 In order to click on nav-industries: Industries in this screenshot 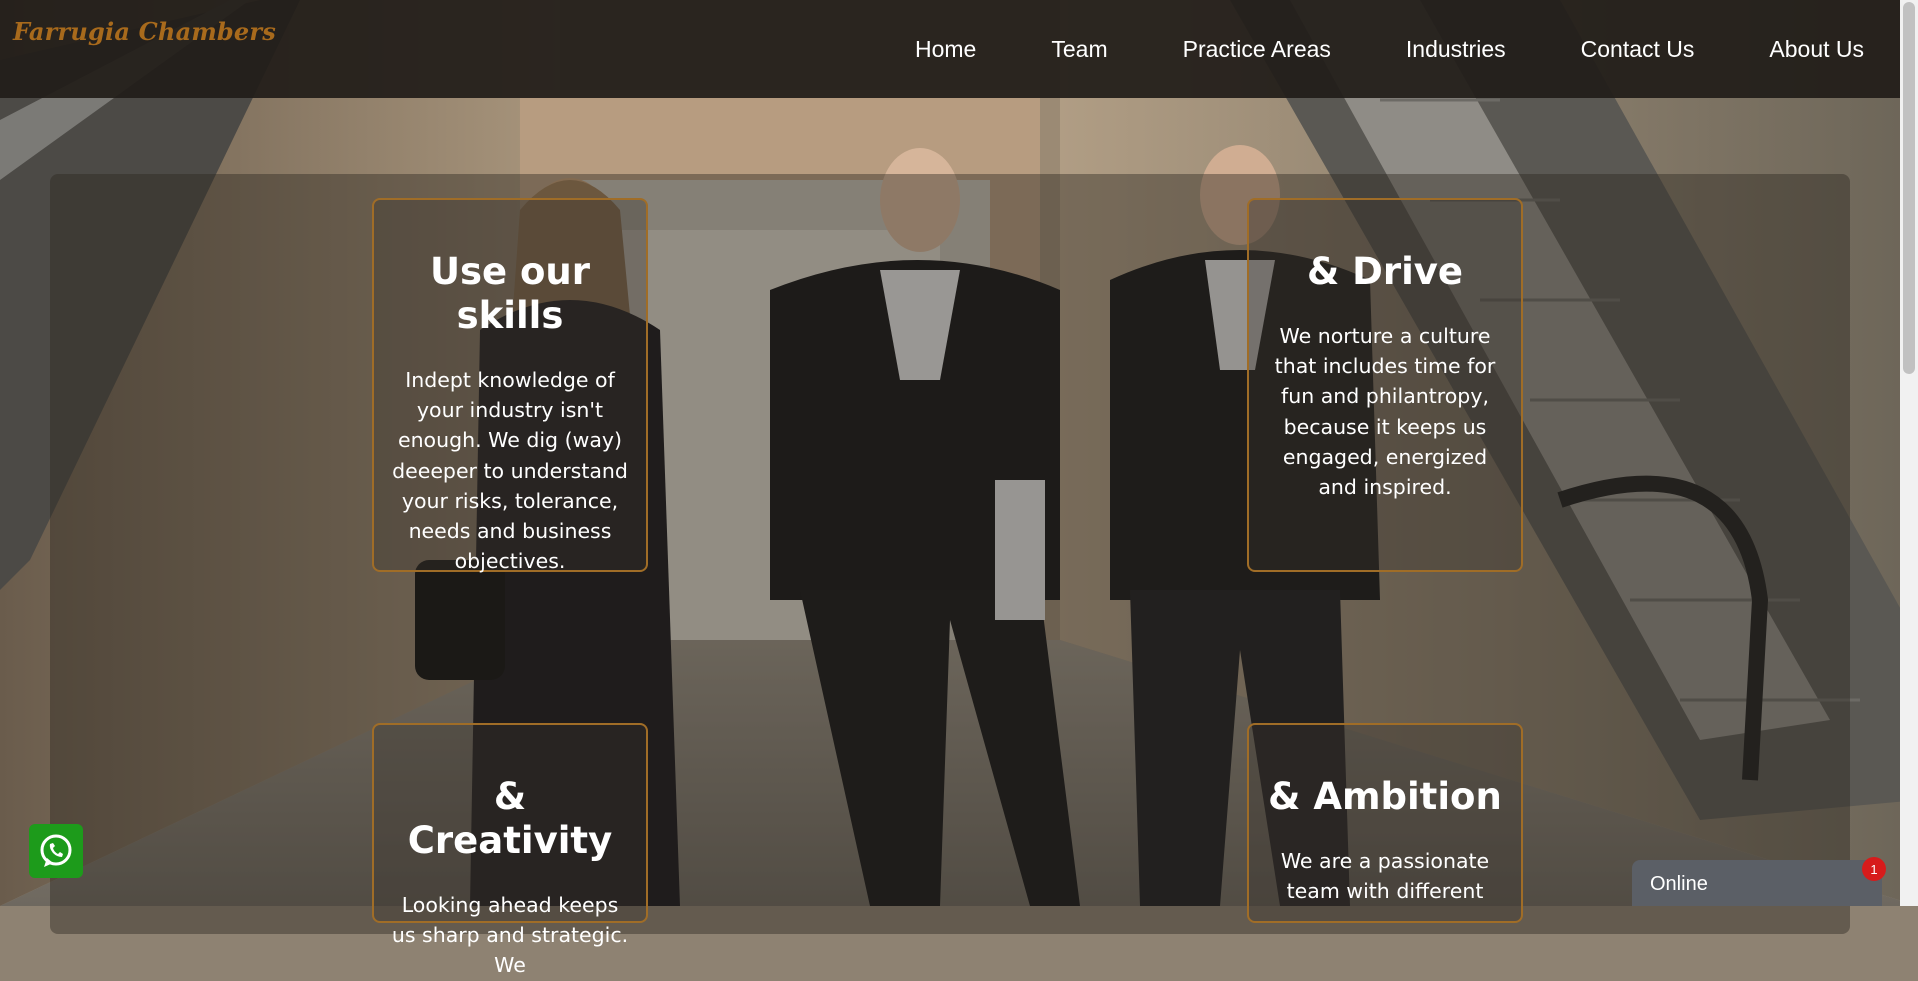, I will do `click(1456, 49)`.